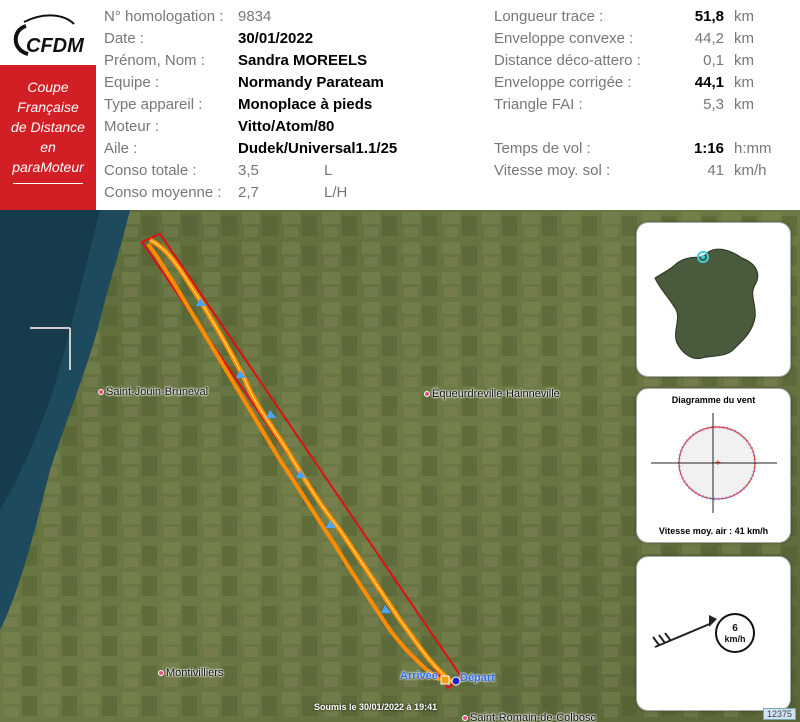 The height and width of the screenshot is (722, 800). I want to click on unit-avg-fuel: L/H, so click(336, 192).